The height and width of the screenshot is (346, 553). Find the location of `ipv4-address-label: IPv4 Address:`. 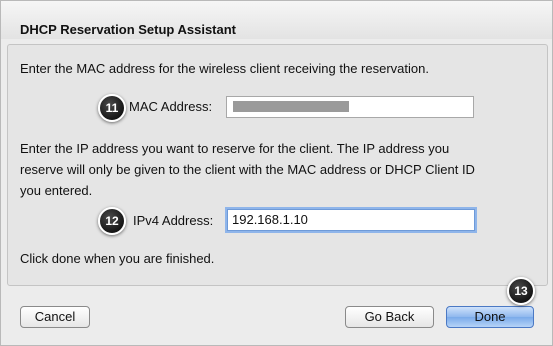

ipv4-address-label: IPv4 Address: is located at coordinates (173, 220).